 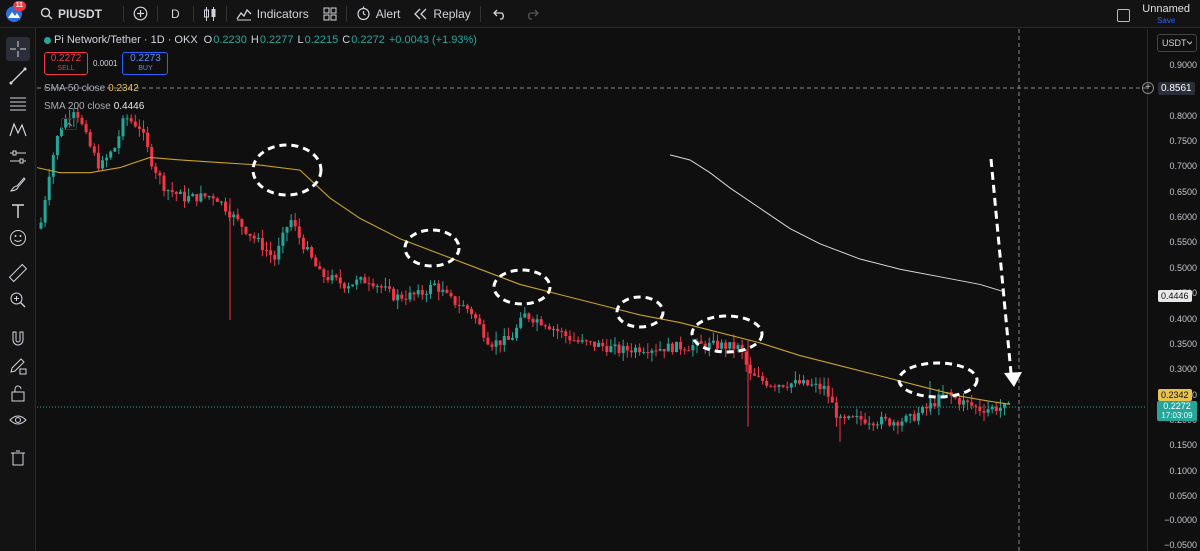 What do you see at coordinates (14, 14) in the screenshot?
I see `user-avatar-menu: 11` at bounding box center [14, 14].